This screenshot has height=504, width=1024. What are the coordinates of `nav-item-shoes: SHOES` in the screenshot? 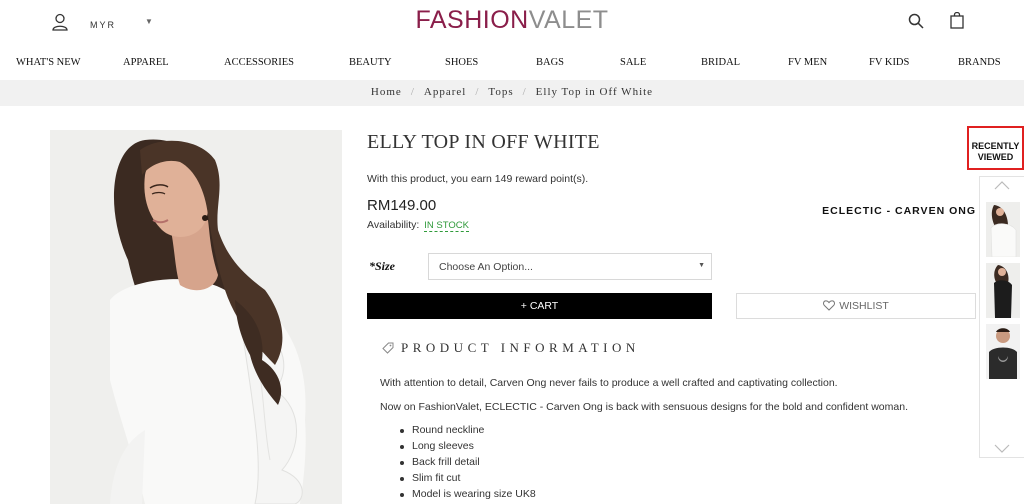 It's located at (461, 62).